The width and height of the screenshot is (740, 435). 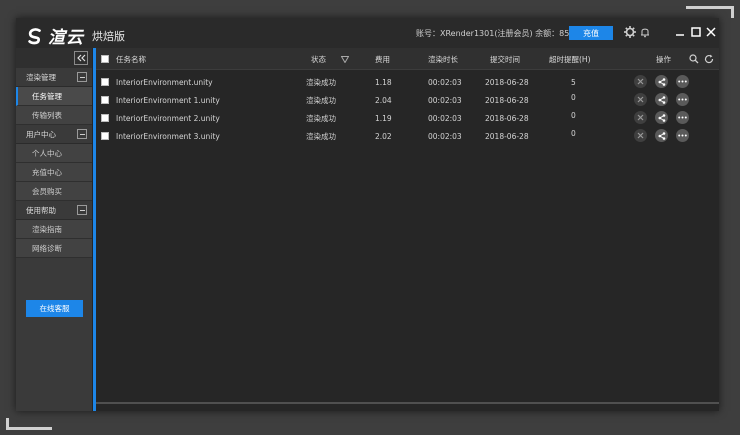 I want to click on table-header: 任务名称 状态 费用 渲染时长 提交时间 超时提醒(H) 操作, so click(x=407, y=59).